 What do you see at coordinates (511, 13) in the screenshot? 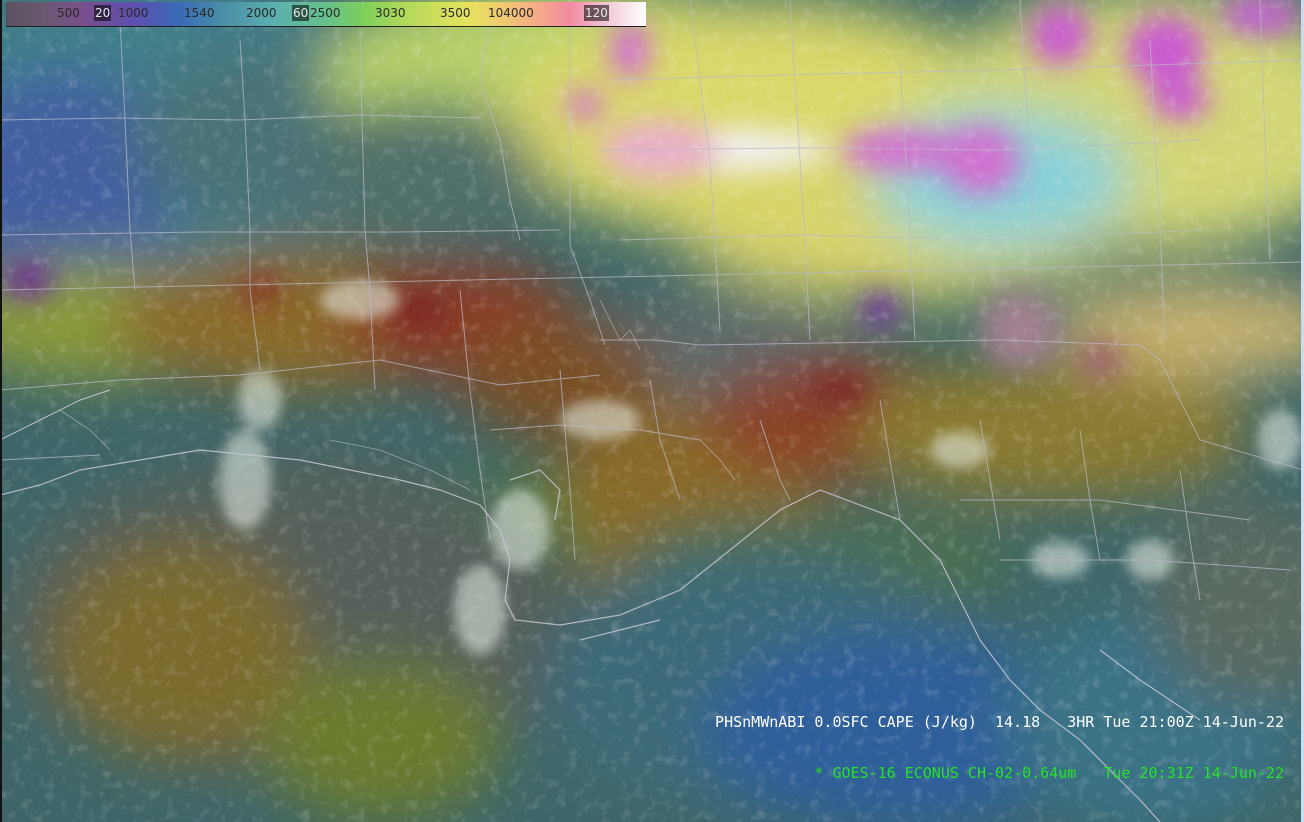
I see `colorbar-label: 104000` at bounding box center [511, 13].